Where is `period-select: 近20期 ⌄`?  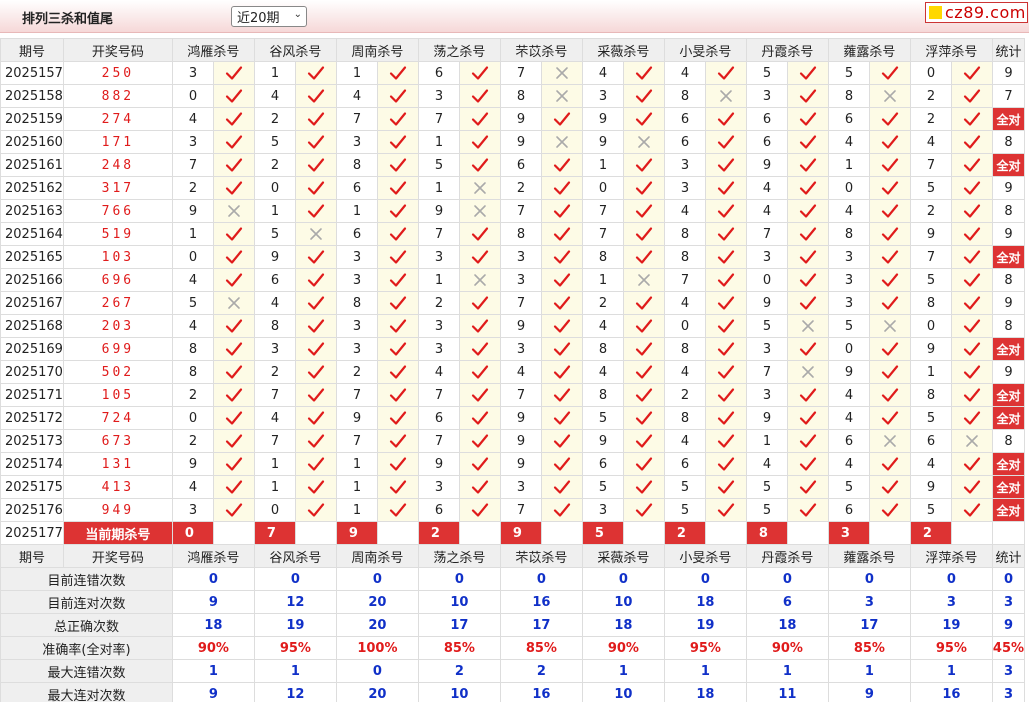
period-select: 近20期 ⌄ is located at coordinates (269, 16).